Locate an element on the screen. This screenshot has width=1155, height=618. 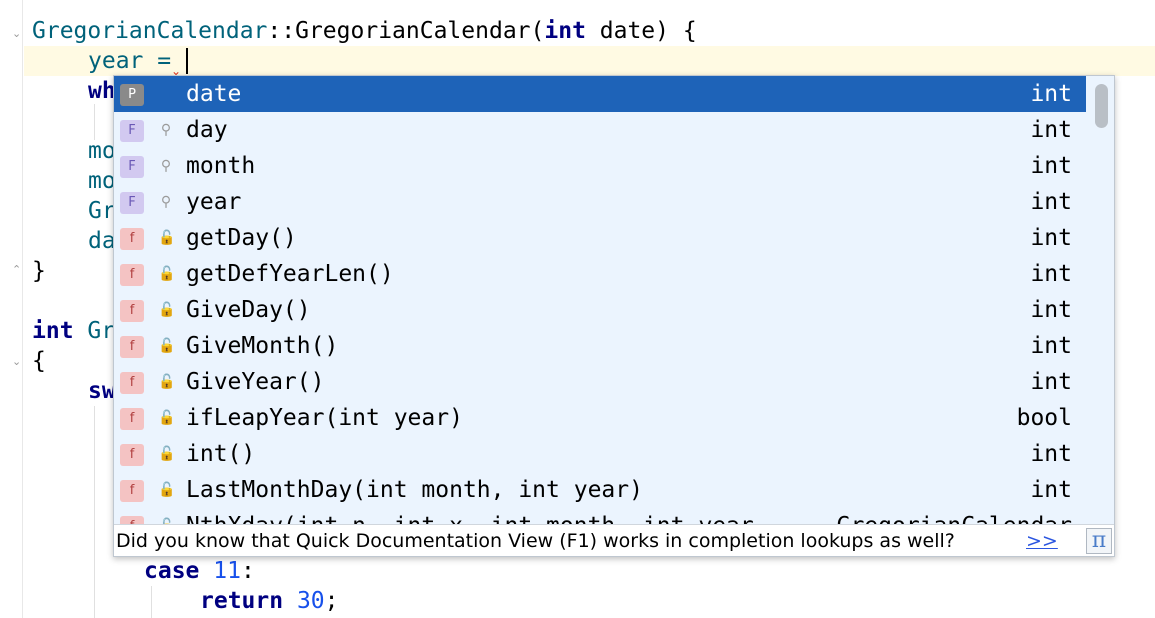
completion-scrollbar is located at coordinates (1101, 300).